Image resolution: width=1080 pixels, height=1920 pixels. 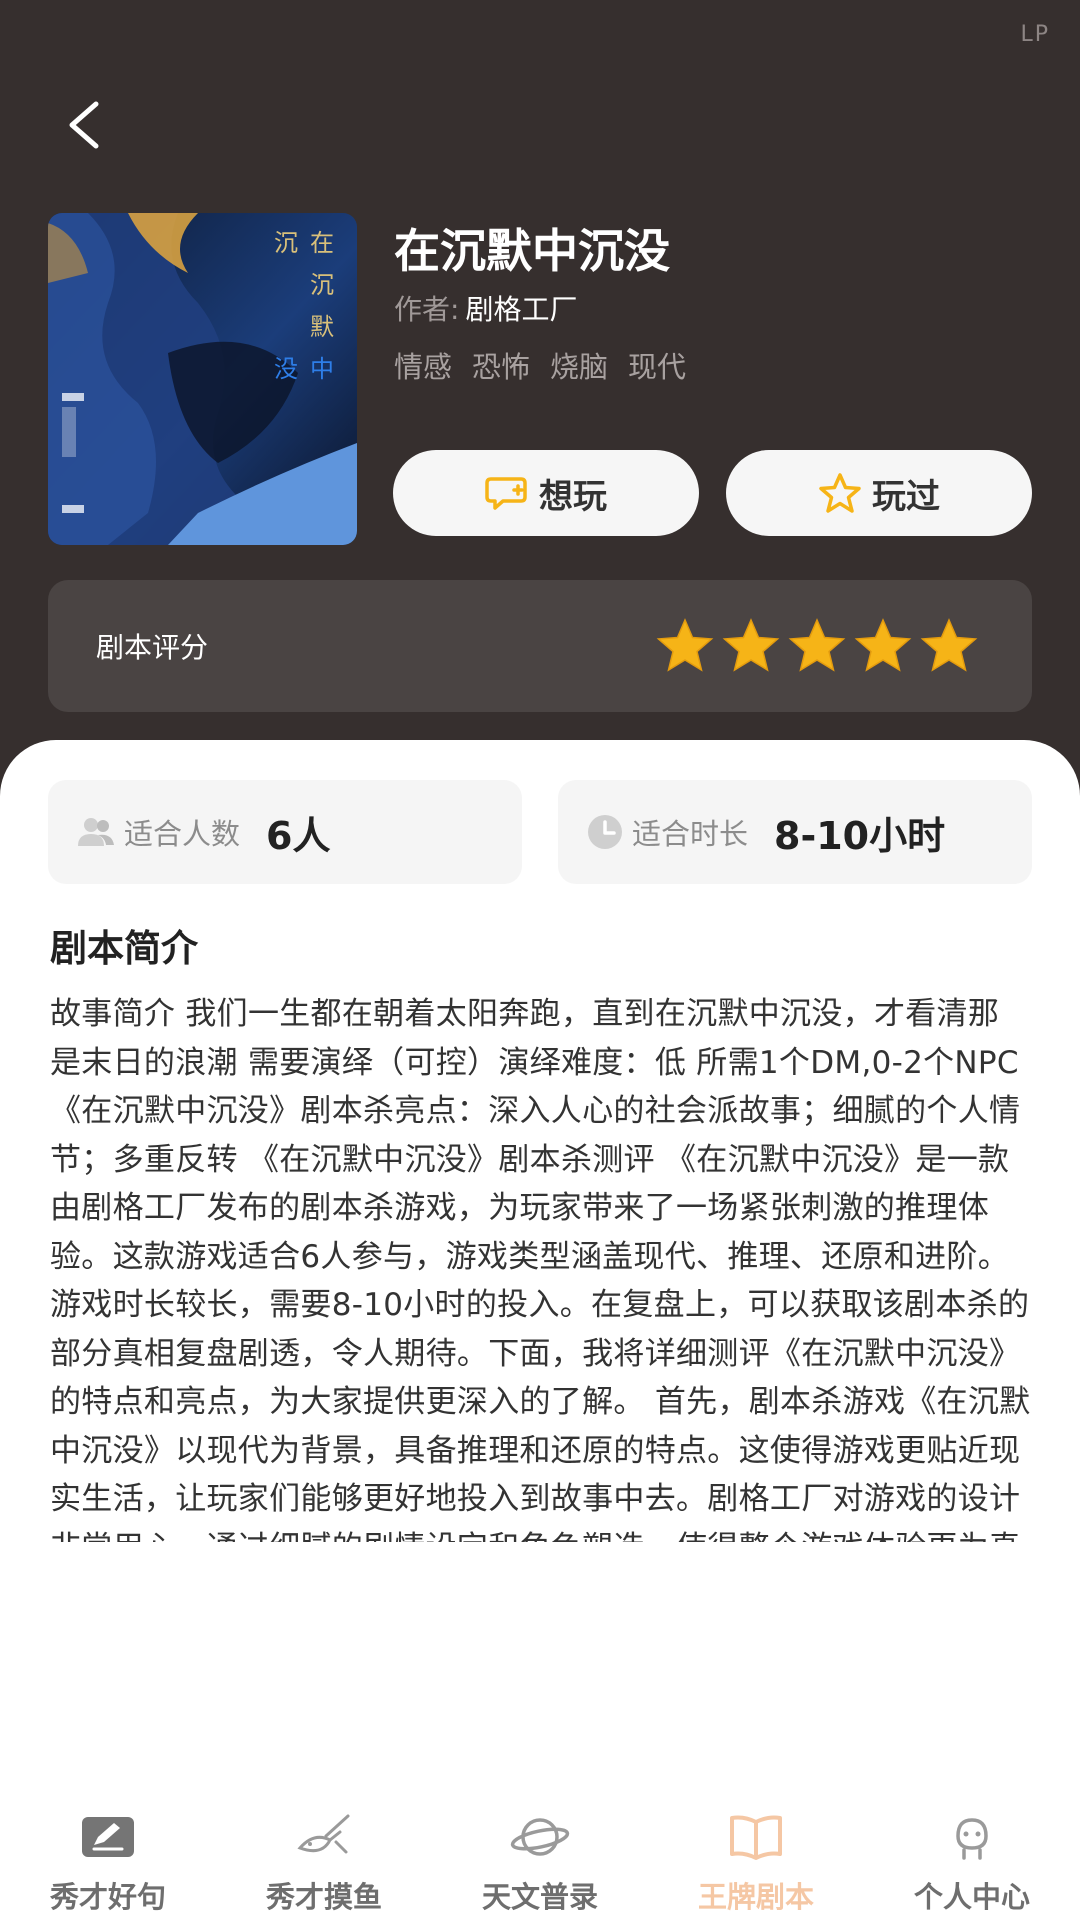 I want to click on back-button, so click(x=86, y=125).